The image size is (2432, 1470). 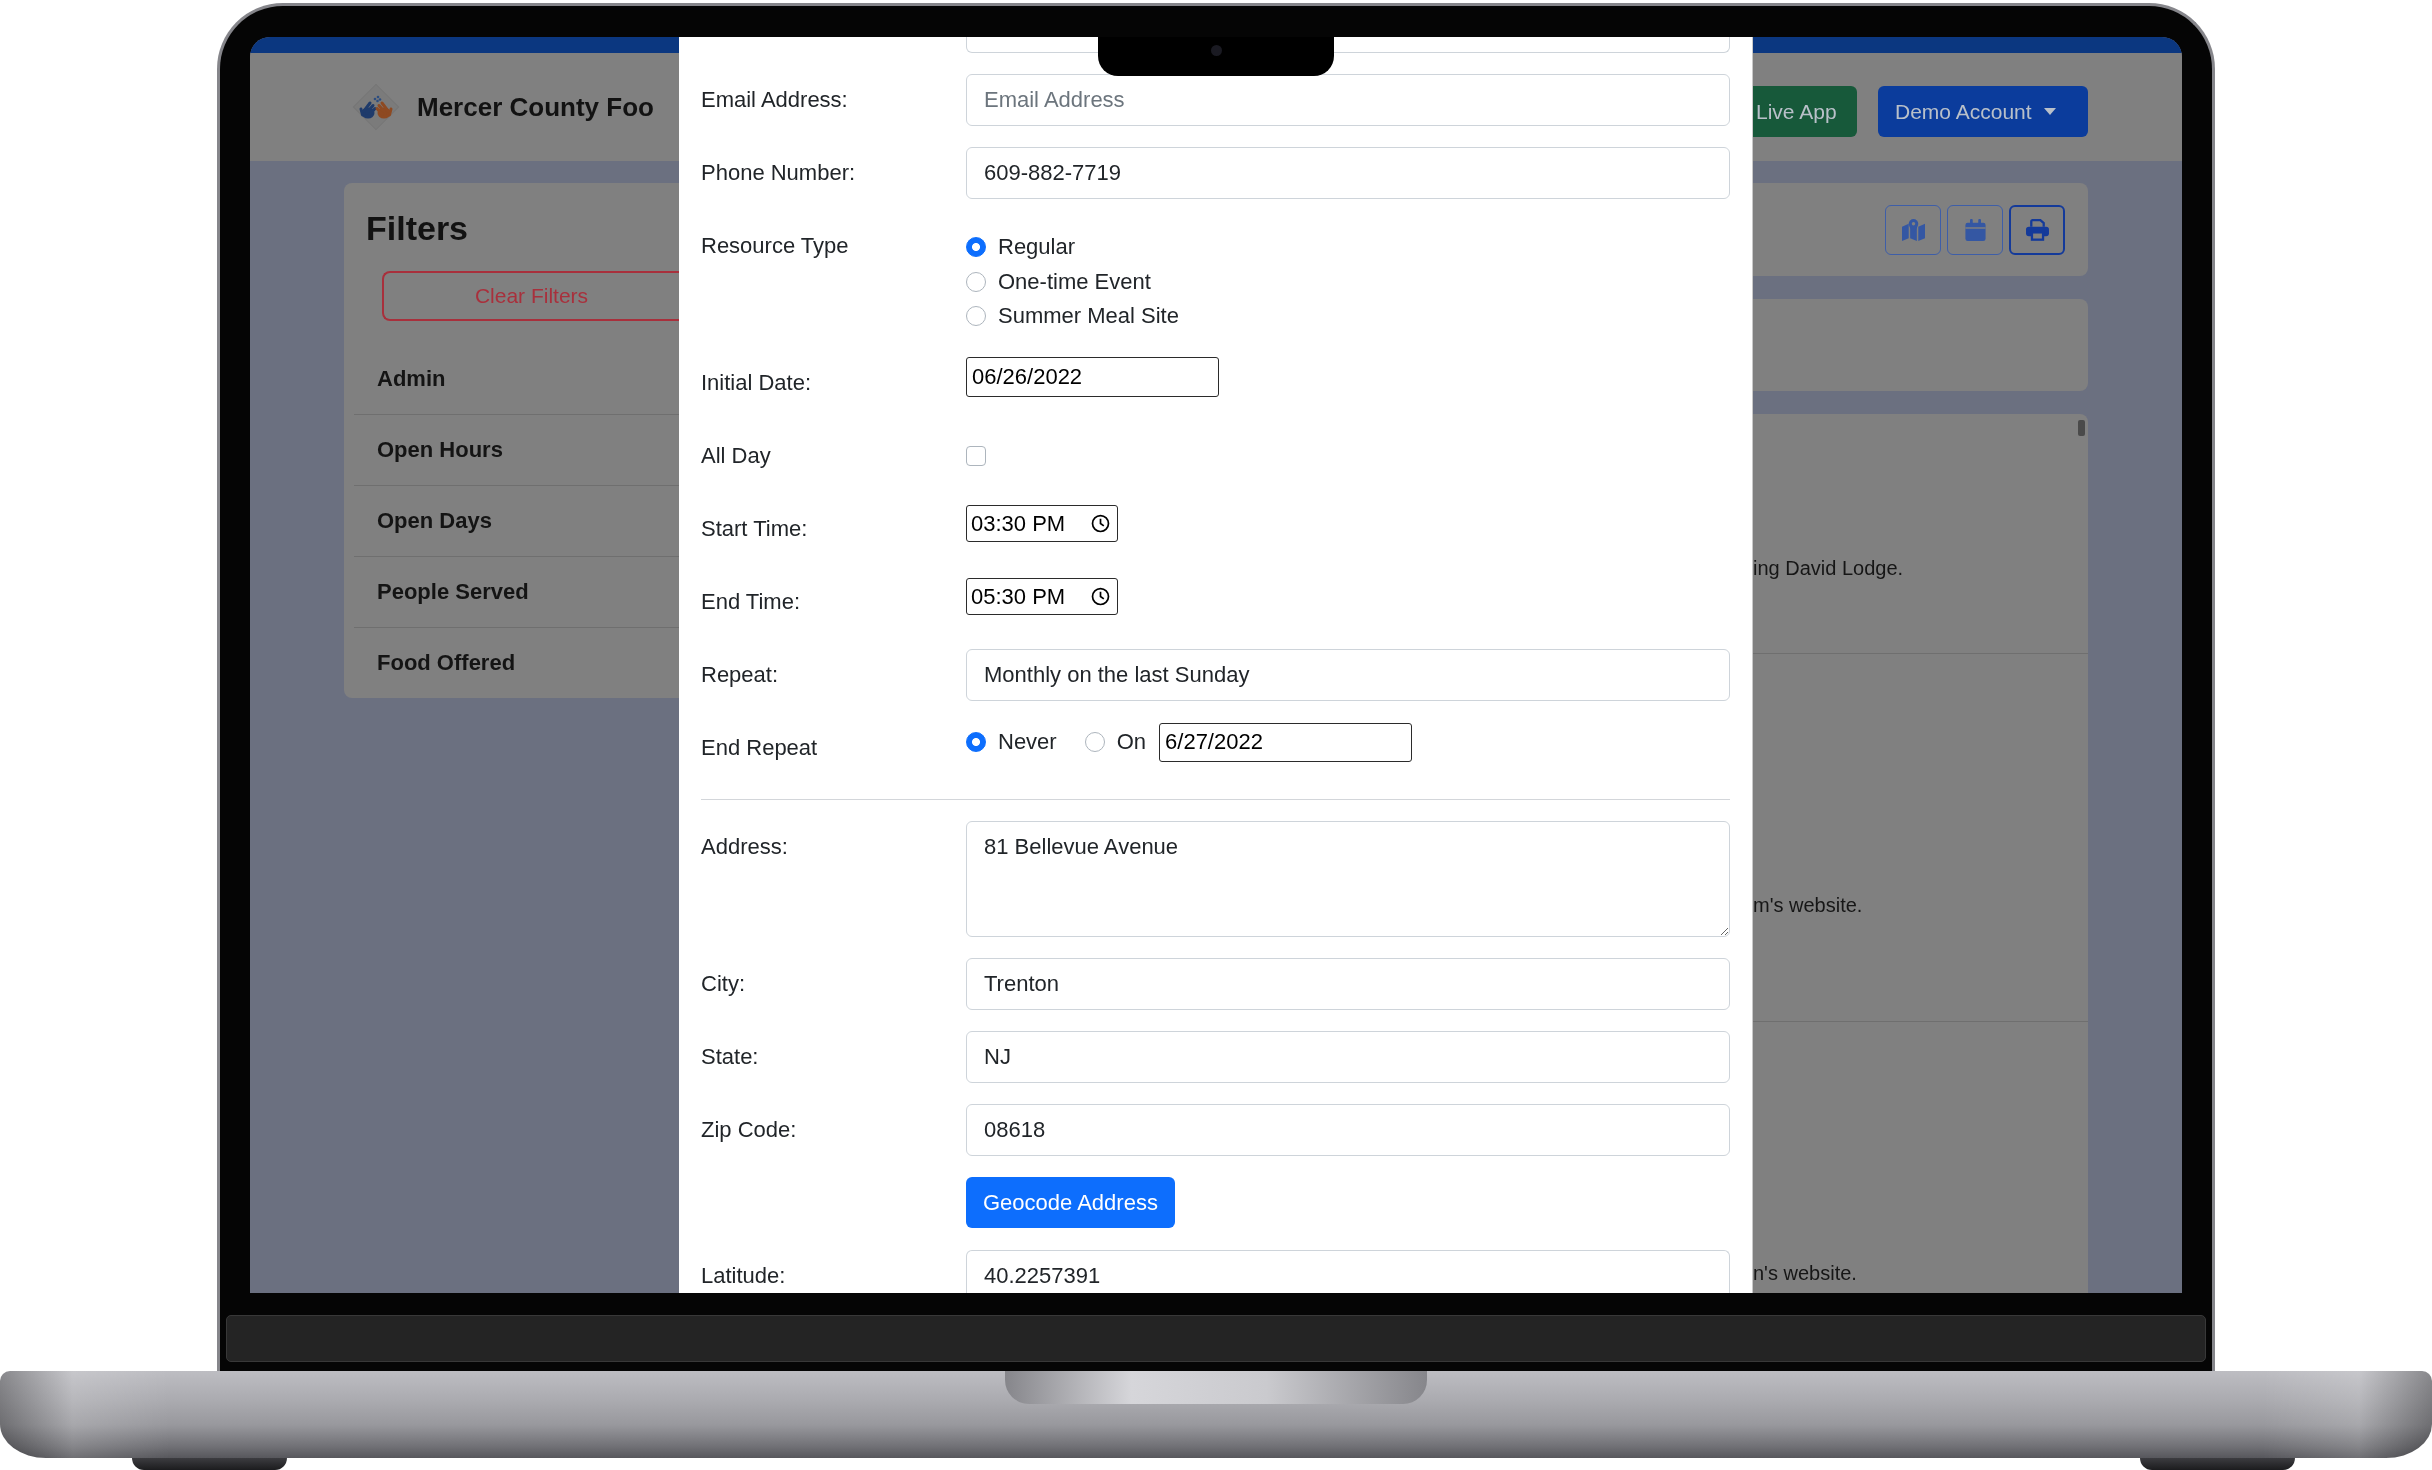 I want to click on field-label: End Repeat, so click(x=759, y=748).